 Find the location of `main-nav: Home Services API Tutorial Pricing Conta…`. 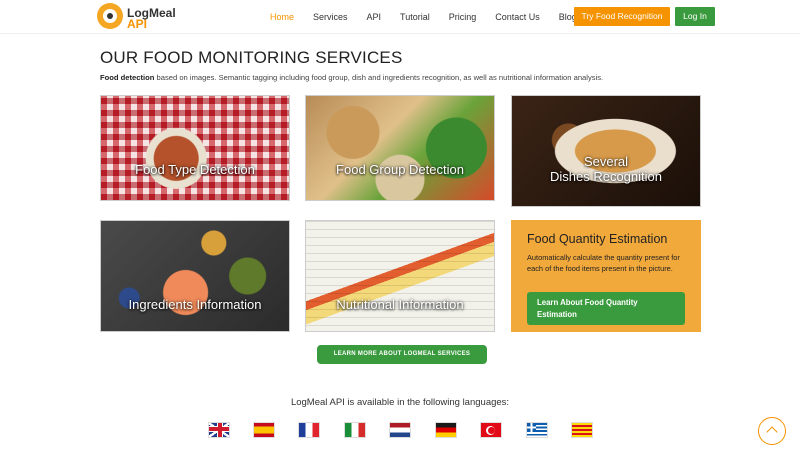

main-nav: Home Services API Tutorial Pricing Conta… is located at coordinates (433, 17).